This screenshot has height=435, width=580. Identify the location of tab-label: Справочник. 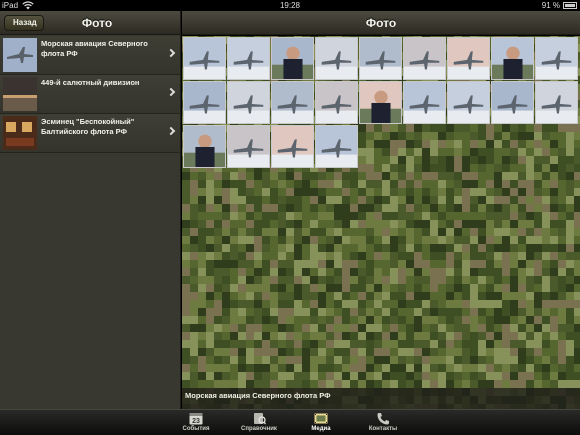
(259, 429).